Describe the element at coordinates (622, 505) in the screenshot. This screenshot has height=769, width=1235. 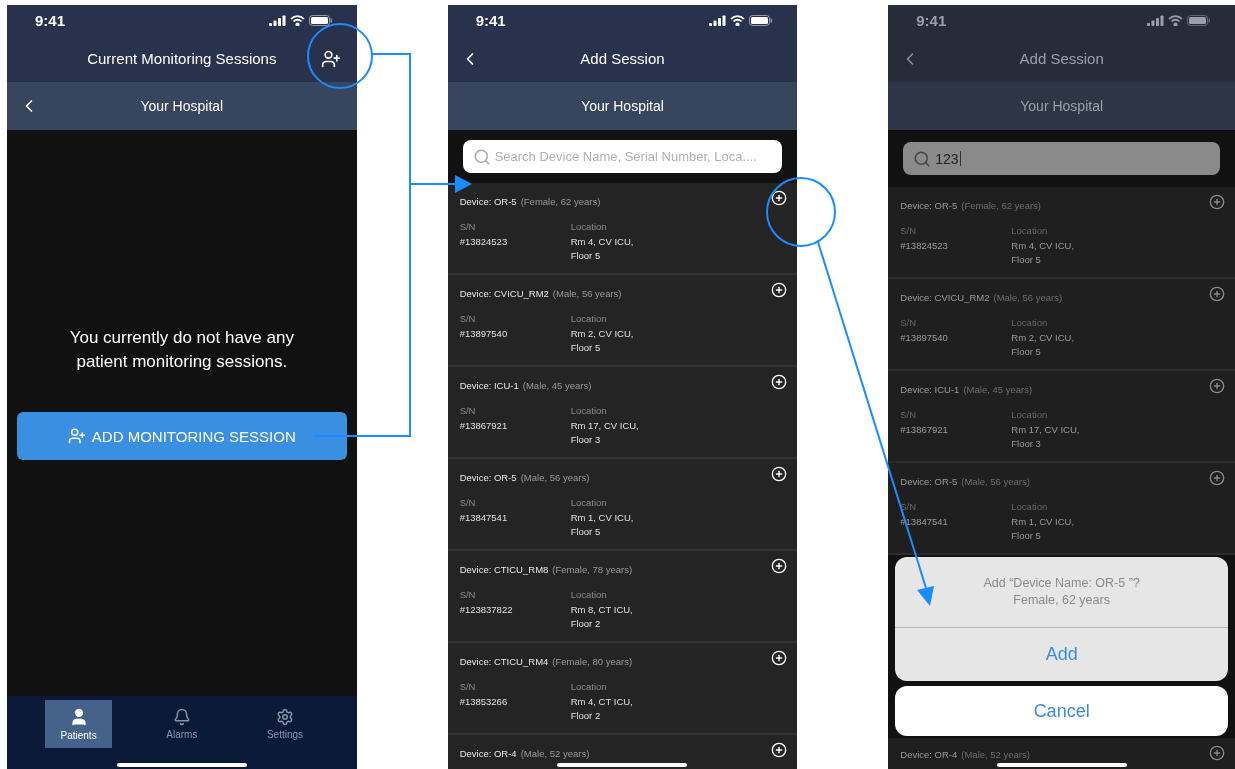
I see `device-row: Device: OR-5 (Male, 56 years) S/N Location #13847541 Rm 1, CV ICU, Floor 5` at that location.